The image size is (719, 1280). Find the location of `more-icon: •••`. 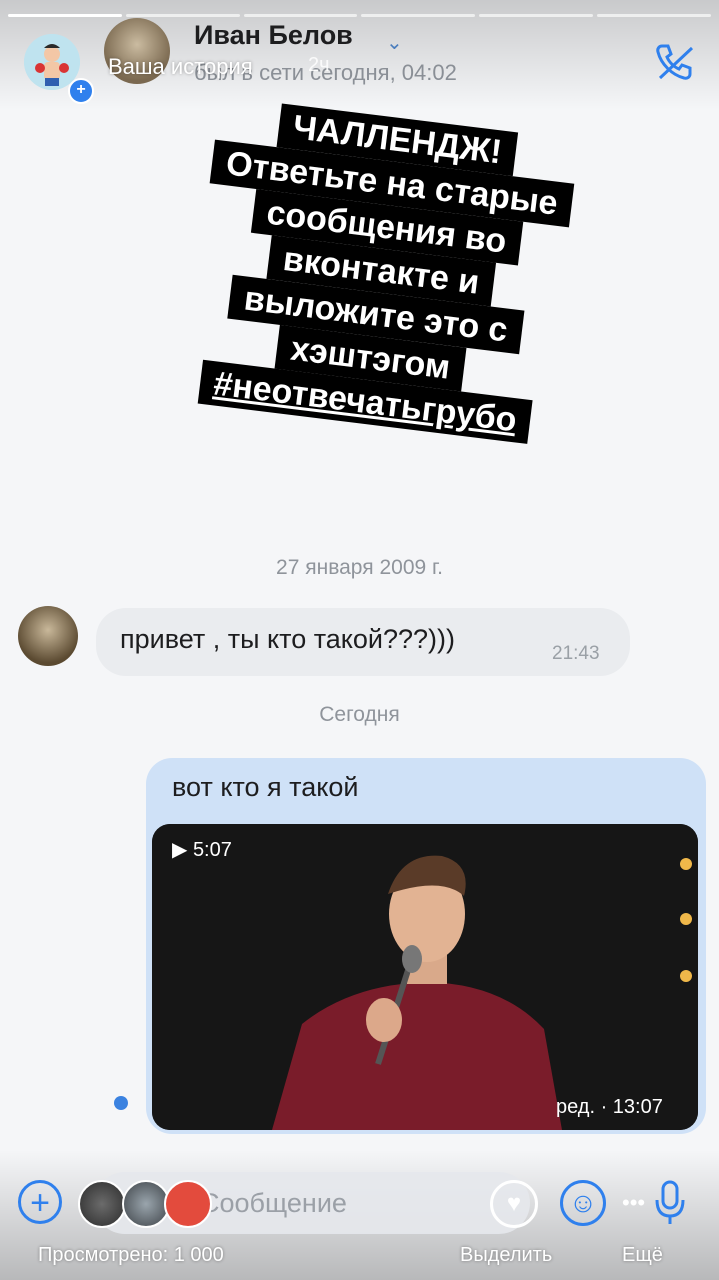

more-icon: ••• is located at coordinates (633, 1203).